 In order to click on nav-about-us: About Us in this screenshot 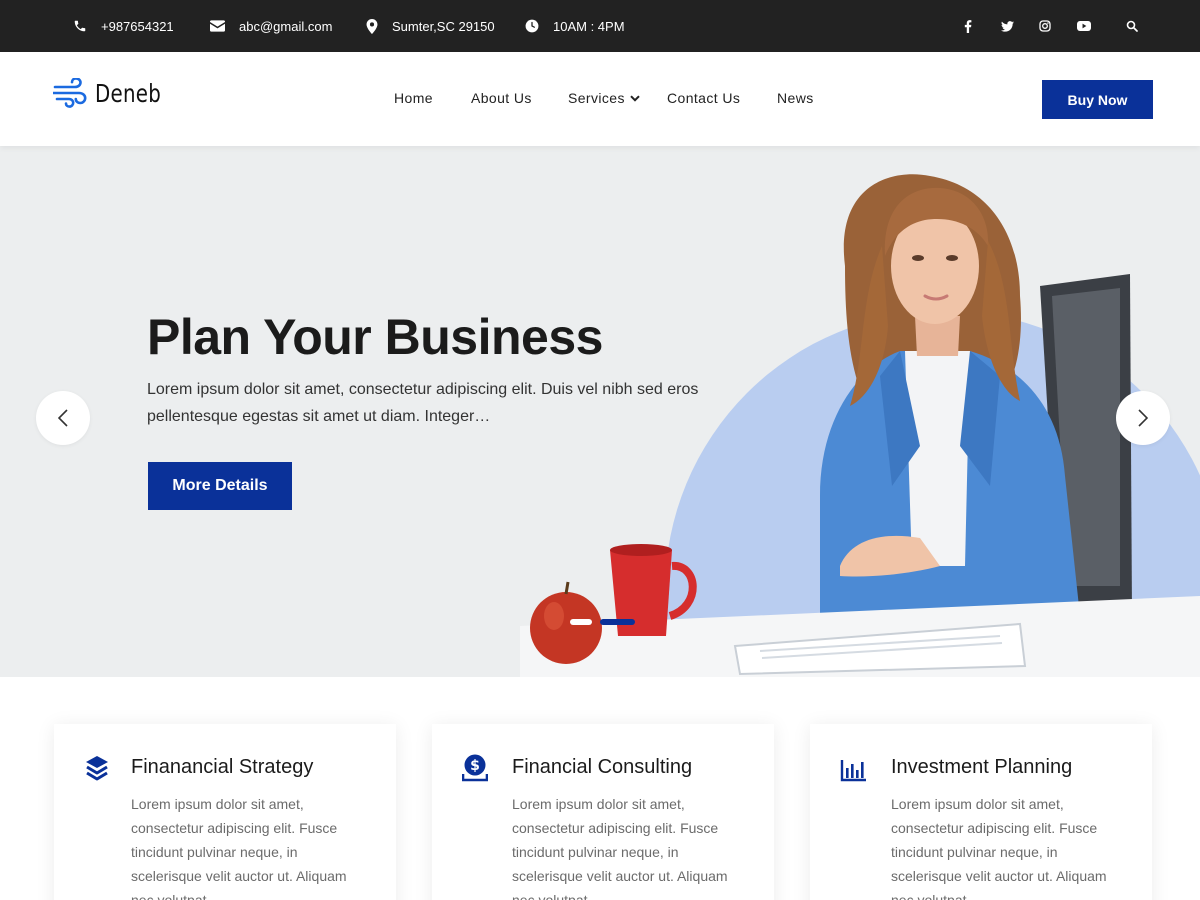, I will do `click(501, 98)`.